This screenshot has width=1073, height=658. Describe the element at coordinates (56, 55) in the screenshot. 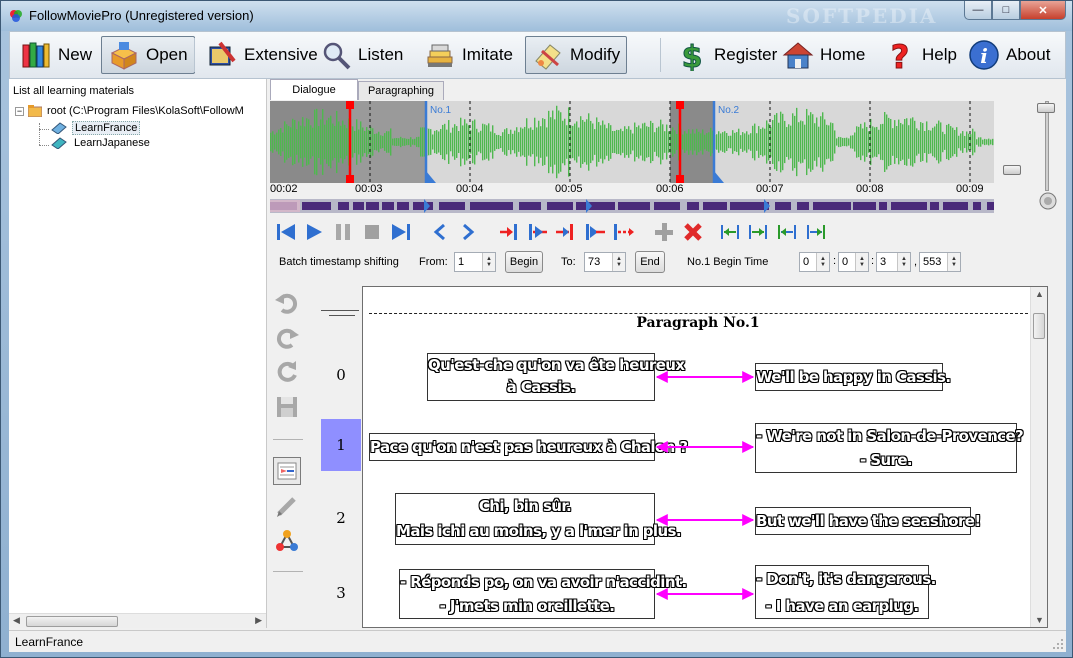

I see `new-button: New` at that location.